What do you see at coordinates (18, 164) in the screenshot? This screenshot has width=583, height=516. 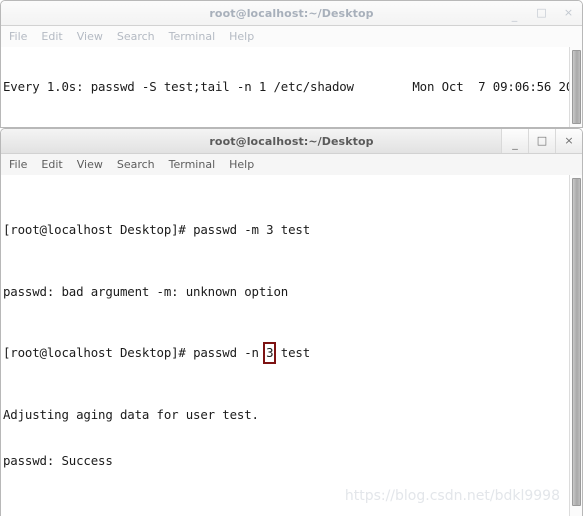 I see `menu-file-bottom: File` at bounding box center [18, 164].